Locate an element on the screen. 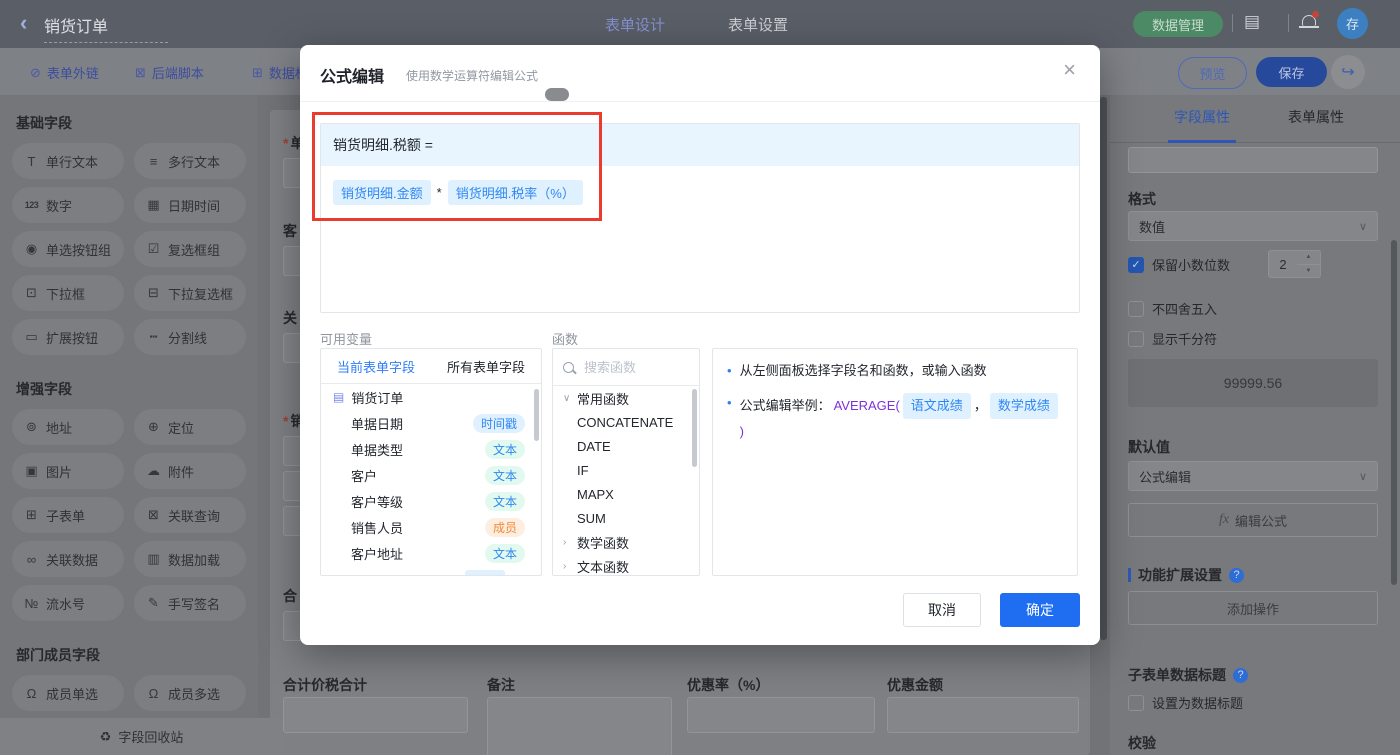  function-item: SUM is located at coordinates (626, 518).